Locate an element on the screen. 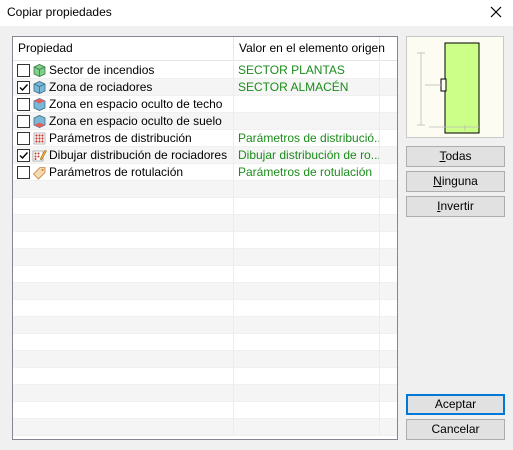 This screenshot has height=450, width=513. property-cell: Zona en espacio oculto de techo is located at coordinates (123, 104).